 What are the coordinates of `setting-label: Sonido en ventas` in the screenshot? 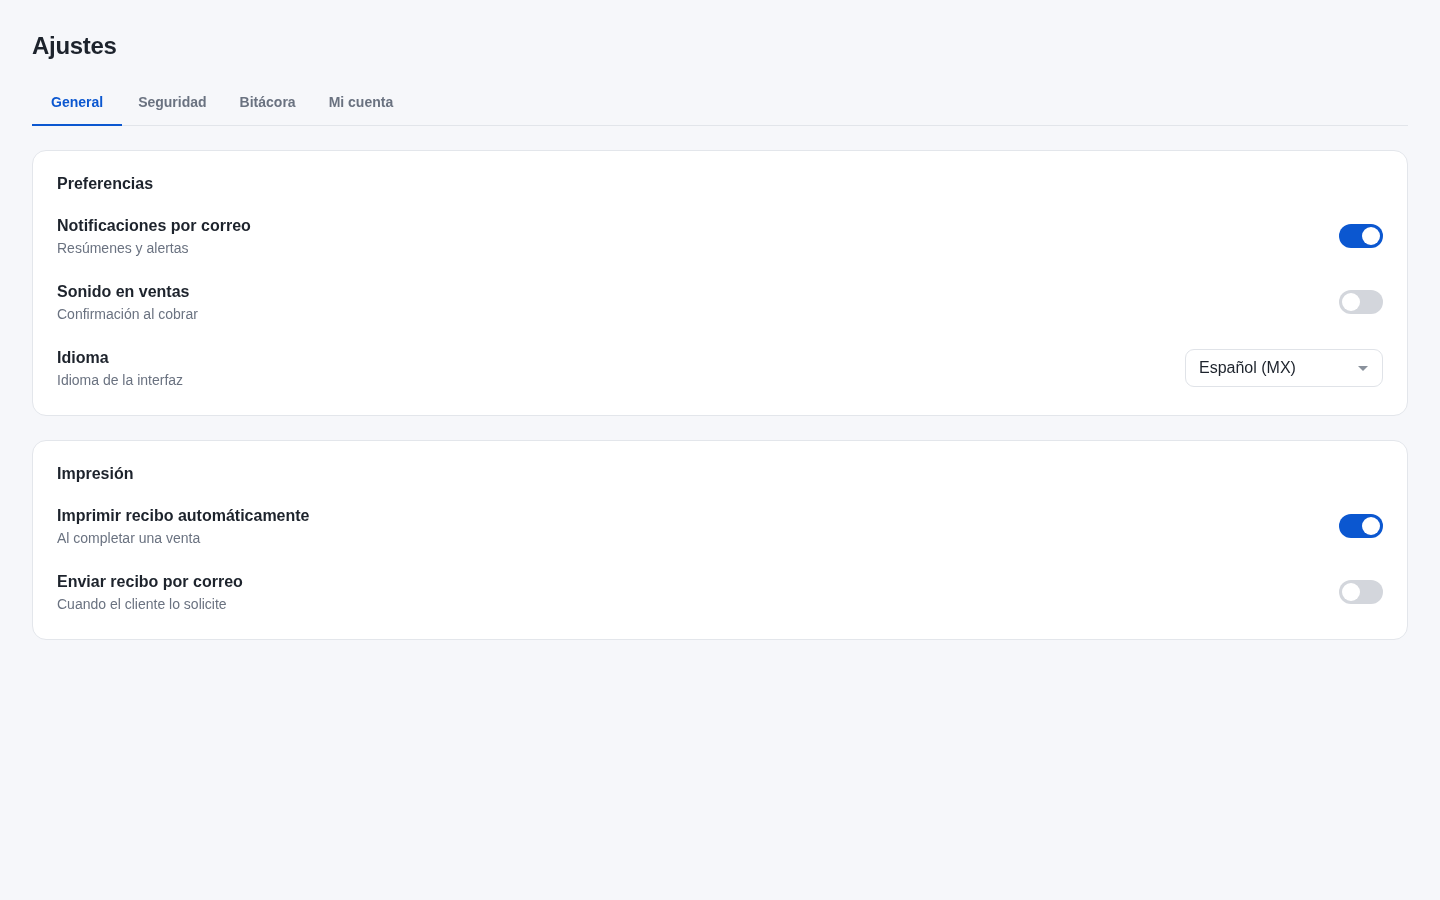 It's located at (124, 291).